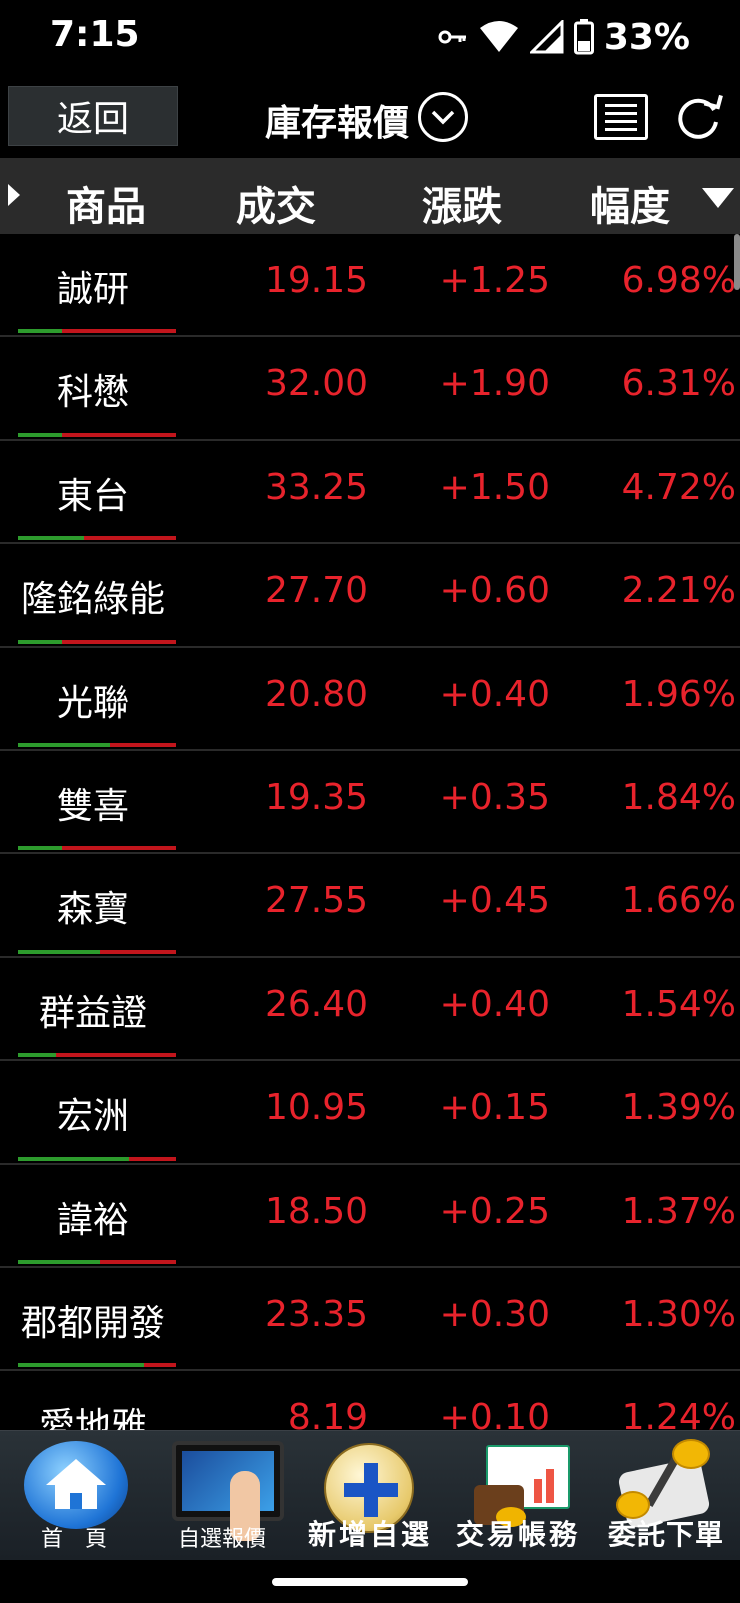 This screenshot has height=1603, width=740. I want to click on nav-home-label: 首 頁, so click(73, 1539).